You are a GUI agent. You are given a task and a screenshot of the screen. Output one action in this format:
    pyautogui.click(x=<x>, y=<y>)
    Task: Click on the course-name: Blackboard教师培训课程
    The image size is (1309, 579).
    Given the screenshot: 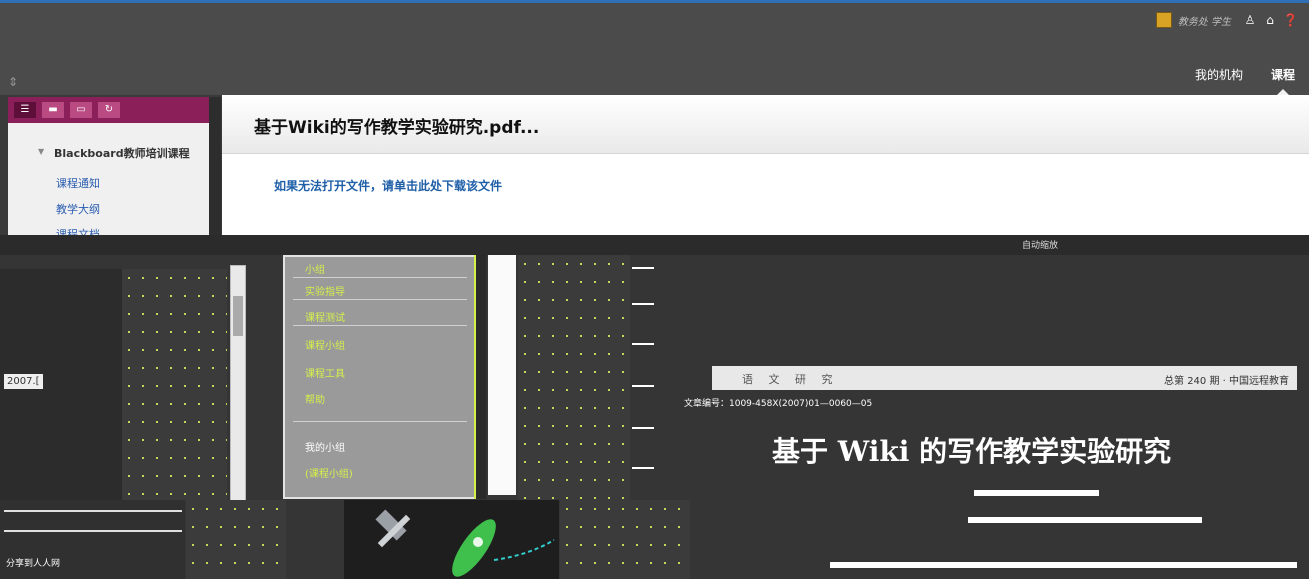 What is the action you would take?
    pyautogui.click(x=122, y=153)
    